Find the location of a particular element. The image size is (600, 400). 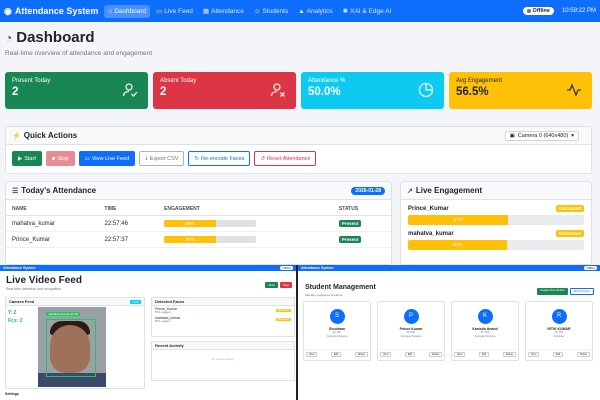

avatar: S is located at coordinates (337, 316).